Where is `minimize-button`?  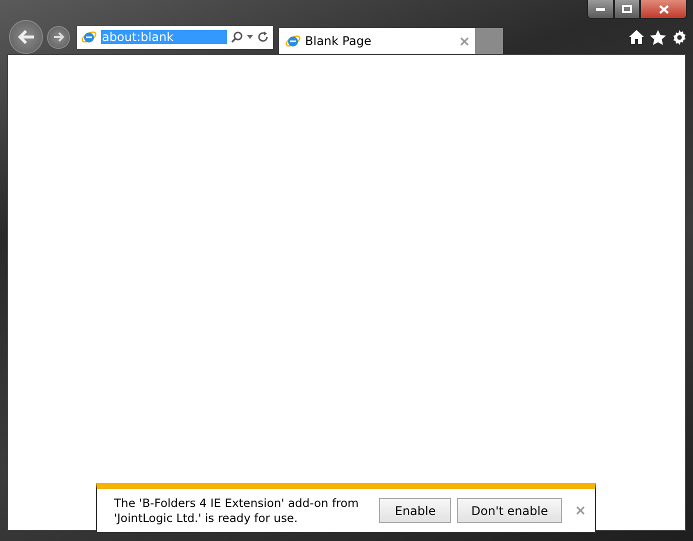
minimize-button is located at coordinates (600, 9).